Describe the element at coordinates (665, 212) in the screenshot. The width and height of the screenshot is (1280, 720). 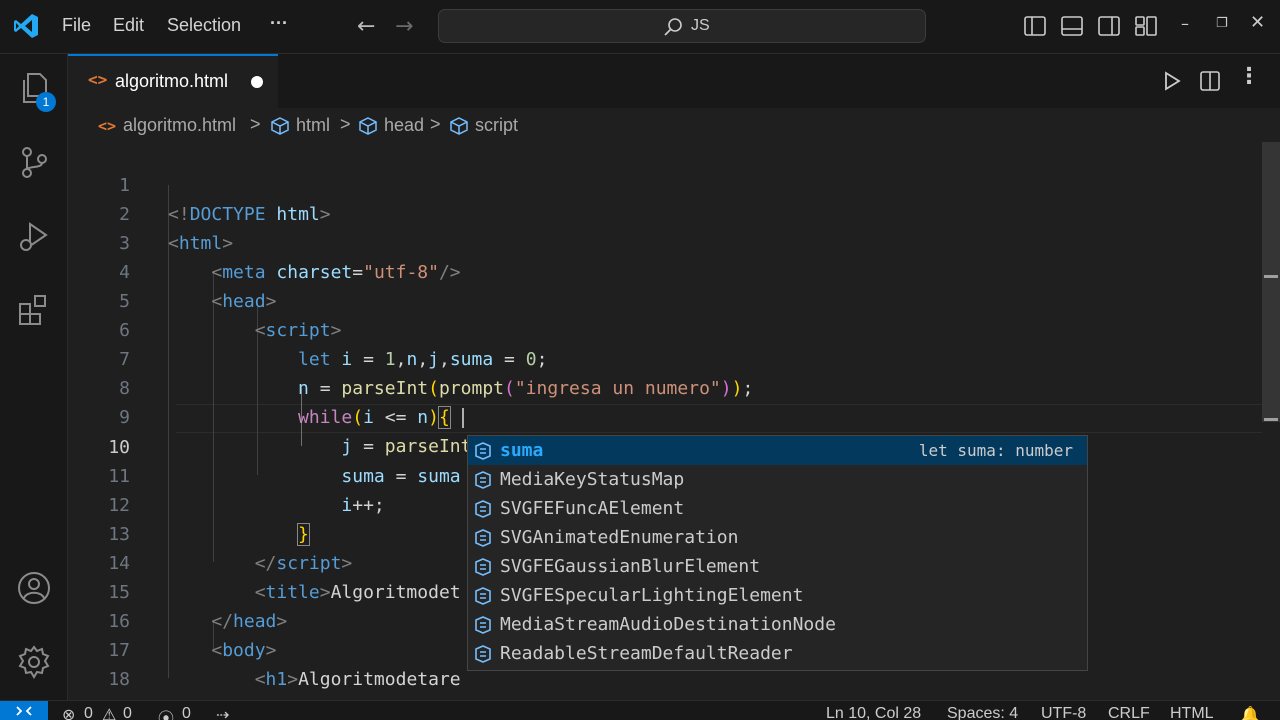
I see `code-line: 2 <html>` at that location.